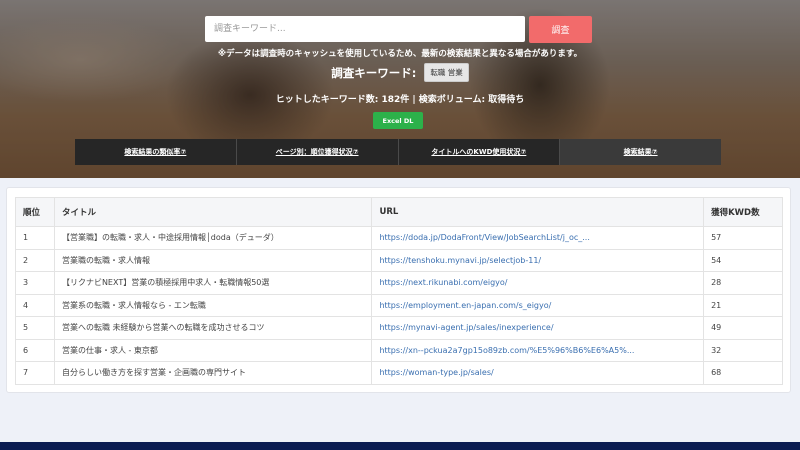 The width and height of the screenshot is (800, 450). What do you see at coordinates (743, 212) in the screenshot?
I see `header-kwd-count: 獲得KWD数` at bounding box center [743, 212].